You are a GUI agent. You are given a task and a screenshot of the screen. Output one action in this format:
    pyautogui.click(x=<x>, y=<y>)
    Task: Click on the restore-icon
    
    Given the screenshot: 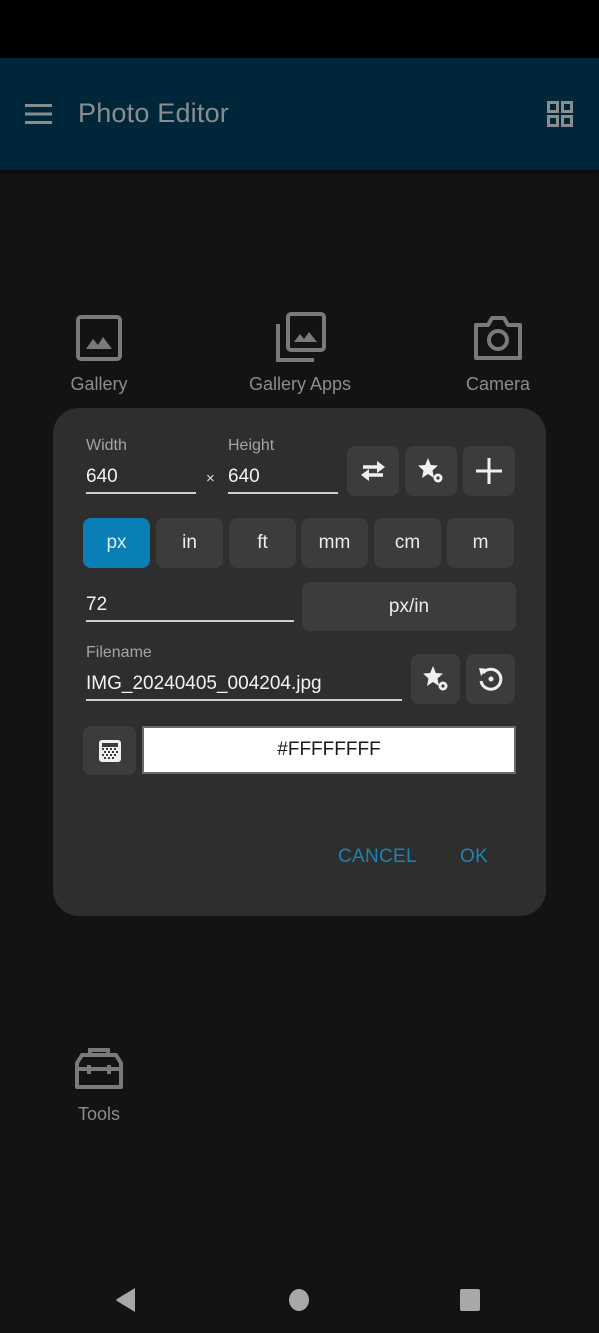 What is the action you would take?
    pyautogui.click(x=490, y=679)
    